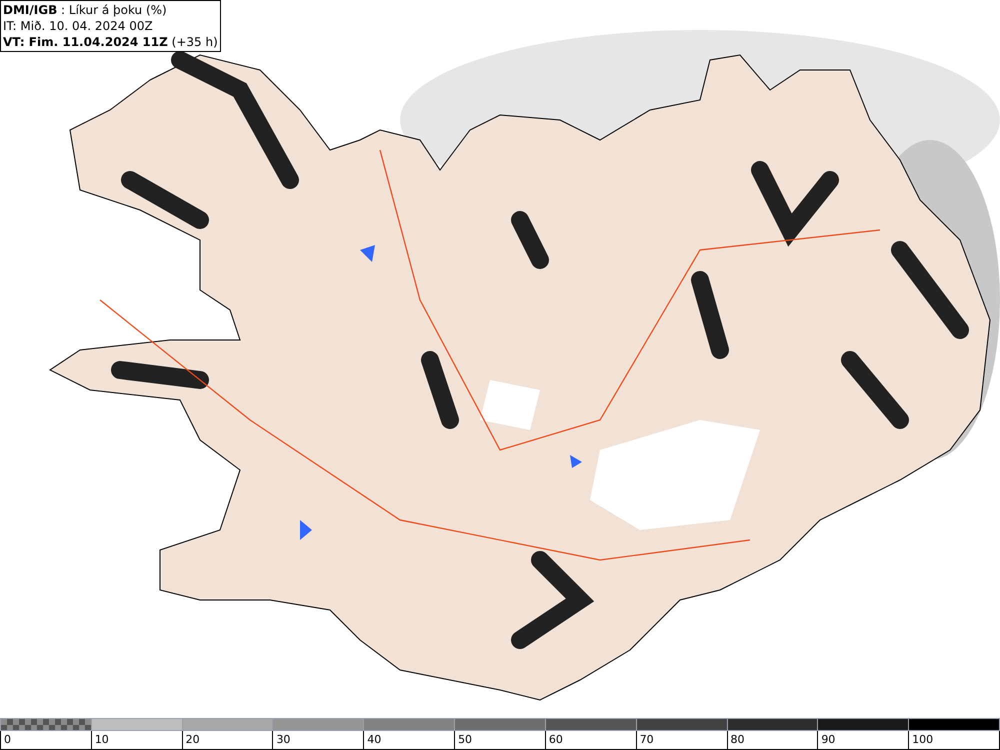  What do you see at coordinates (923, 739) in the screenshot?
I see `legend-tick-label: 100` at bounding box center [923, 739].